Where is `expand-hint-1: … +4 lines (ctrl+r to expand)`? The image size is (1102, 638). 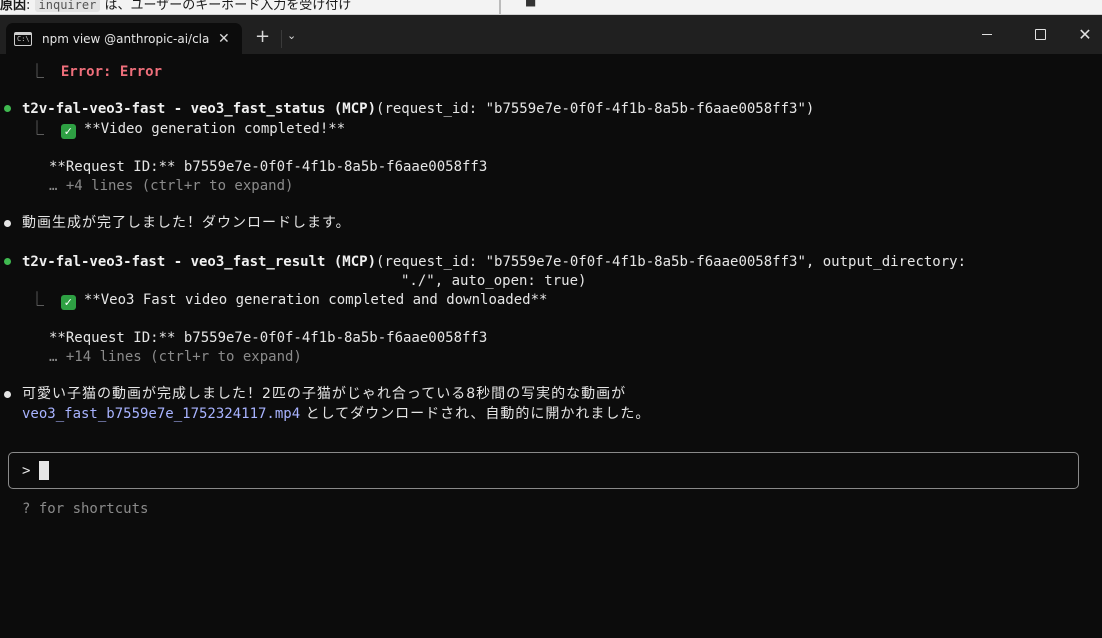
expand-hint-1: … +4 lines (ctrl+r to expand) is located at coordinates (171, 186).